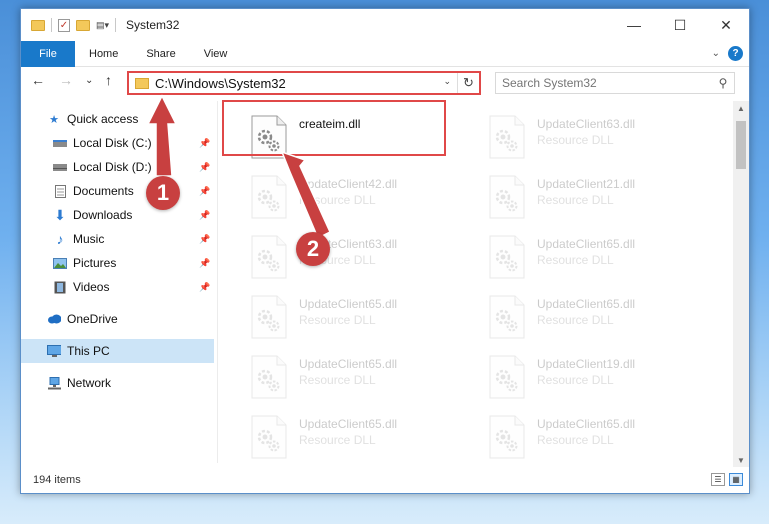 This screenshot has height=524, width=769. I want to click on callout-step-2: 2, so click(313, 249).